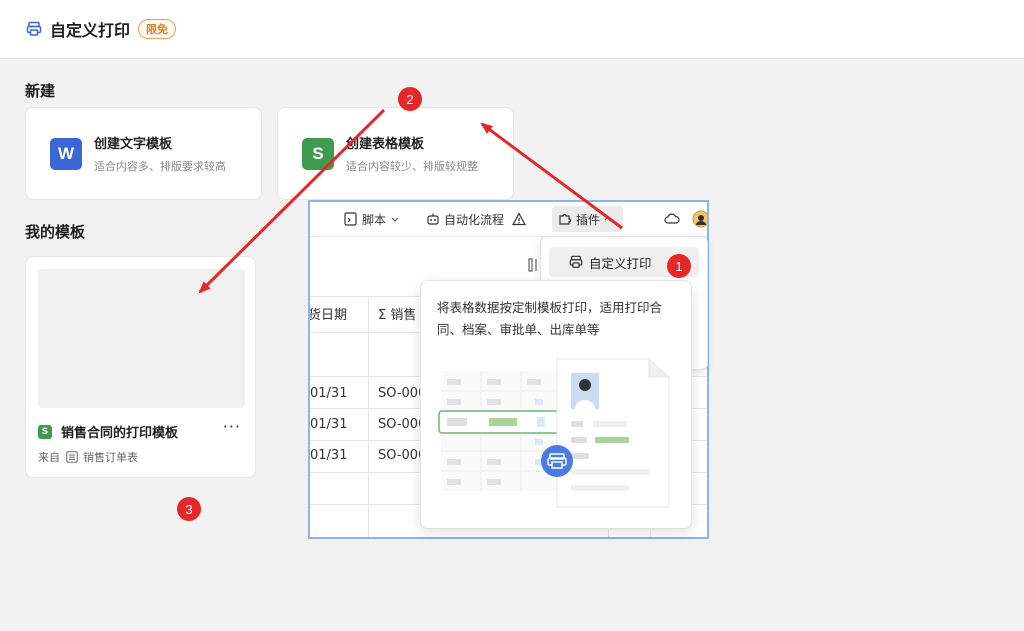  What do you see at coordinates (318, 153) in the screenshot?
I see `sheet-doc-icon: S` at bounding box center [318, 153].